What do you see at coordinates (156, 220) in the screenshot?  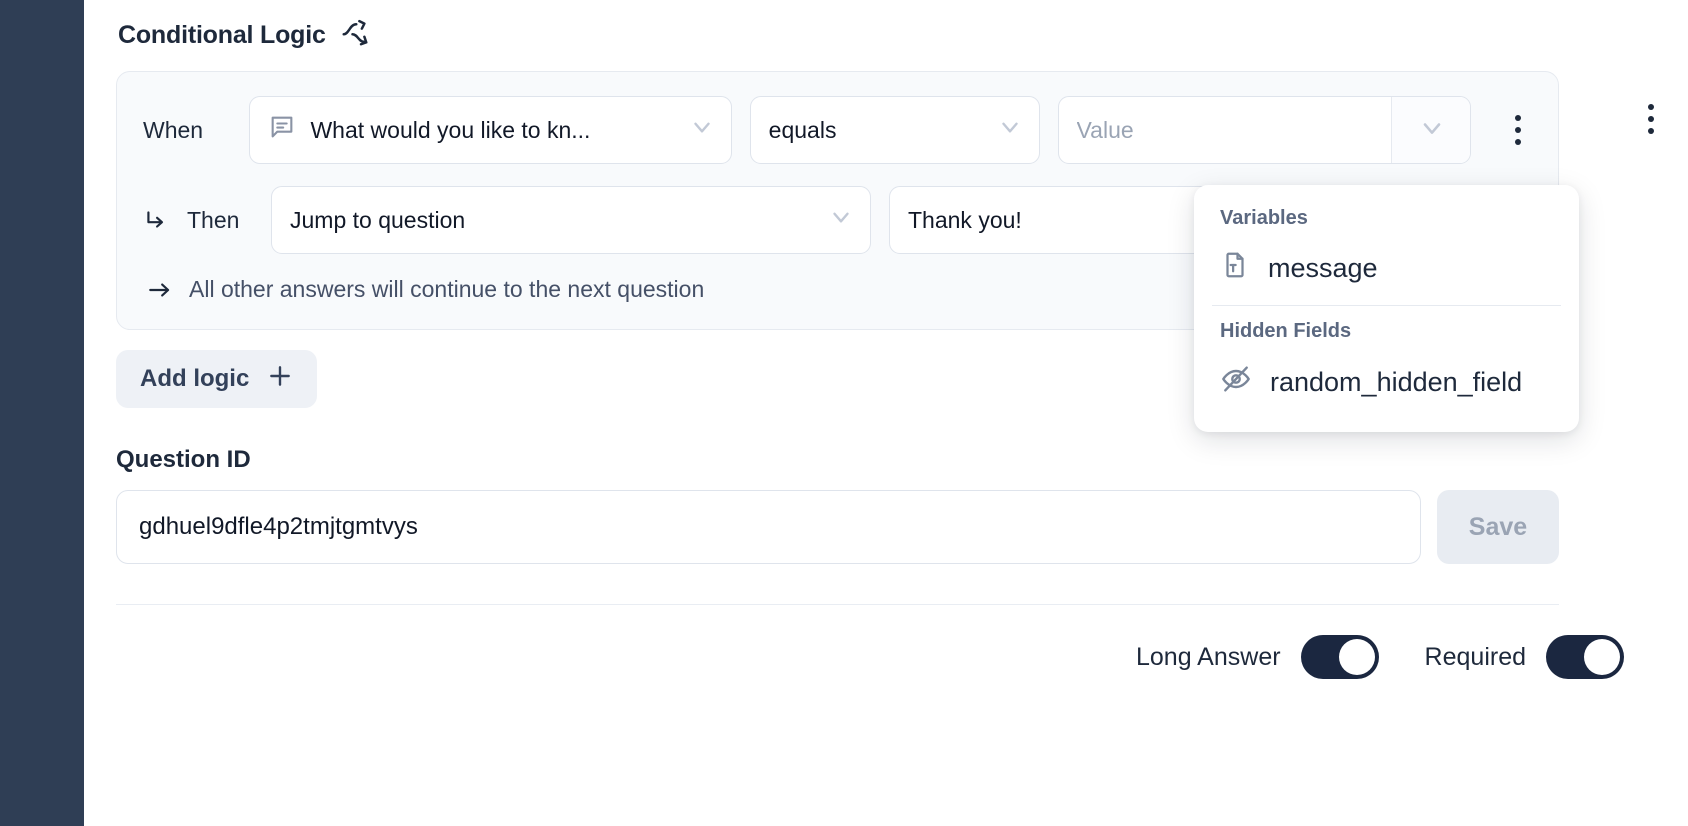 I see `then-arrow-icon` at bounding box center [156, 220].